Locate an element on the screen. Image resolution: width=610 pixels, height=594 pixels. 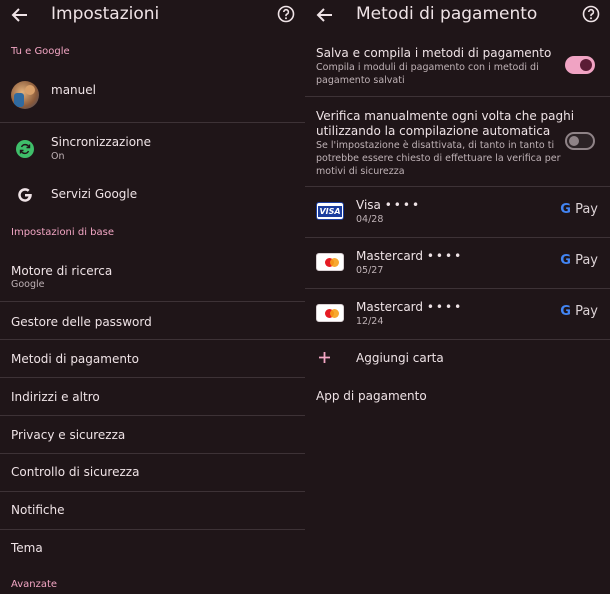
payment-app-bar: Metodi di pagamento is located at coordinates (457, 15).